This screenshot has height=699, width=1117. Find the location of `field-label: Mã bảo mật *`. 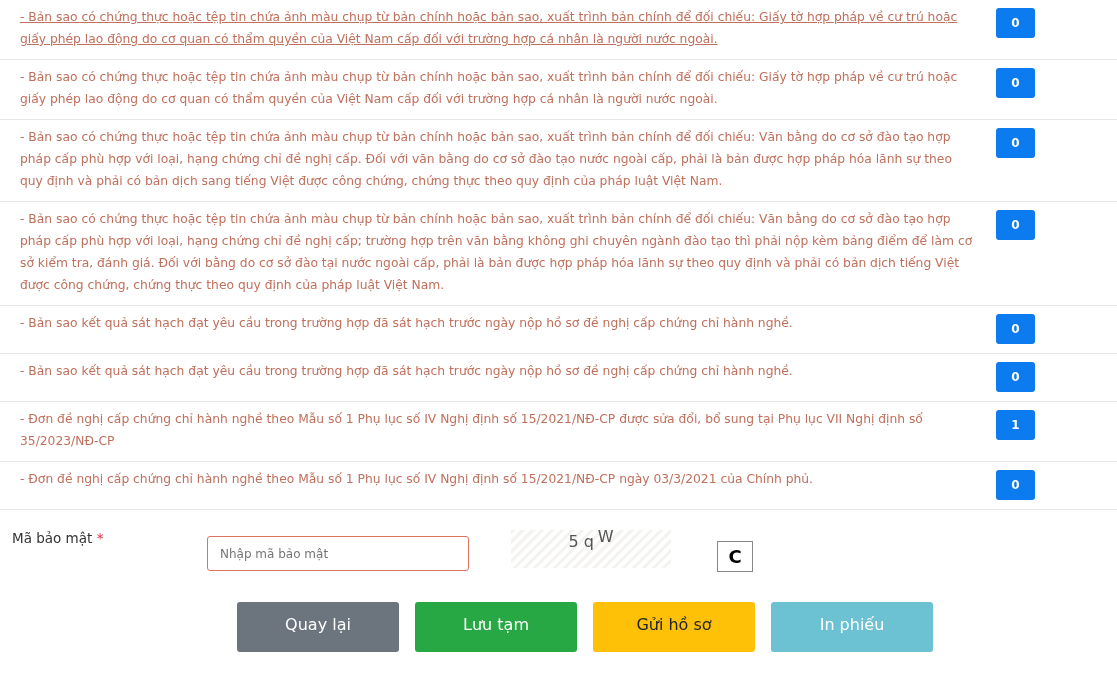

field-label: Mã bảo mật * is located at coordinates (58, 538).